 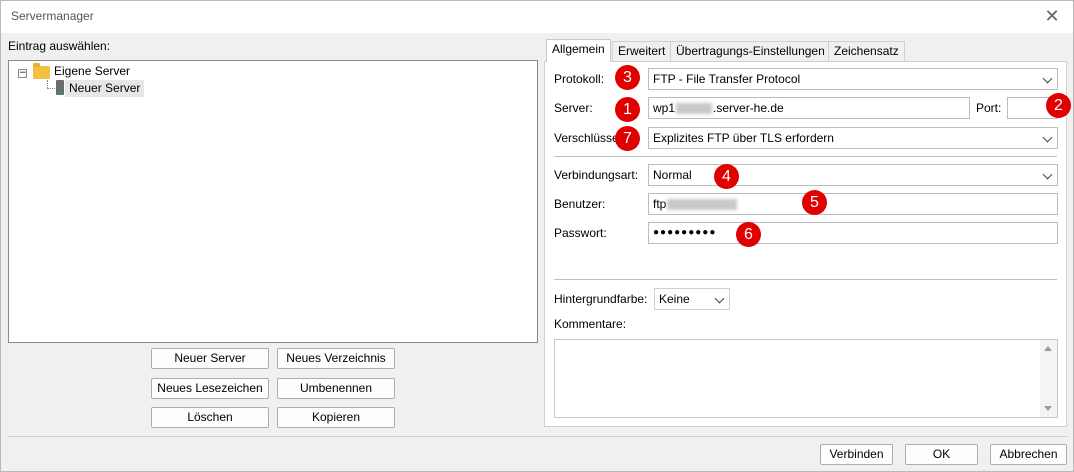 What do you see at coordinates (579, 79) in the screenshot?
I see `protocol-label: Protokoll:` at bounding box center [579, 79].